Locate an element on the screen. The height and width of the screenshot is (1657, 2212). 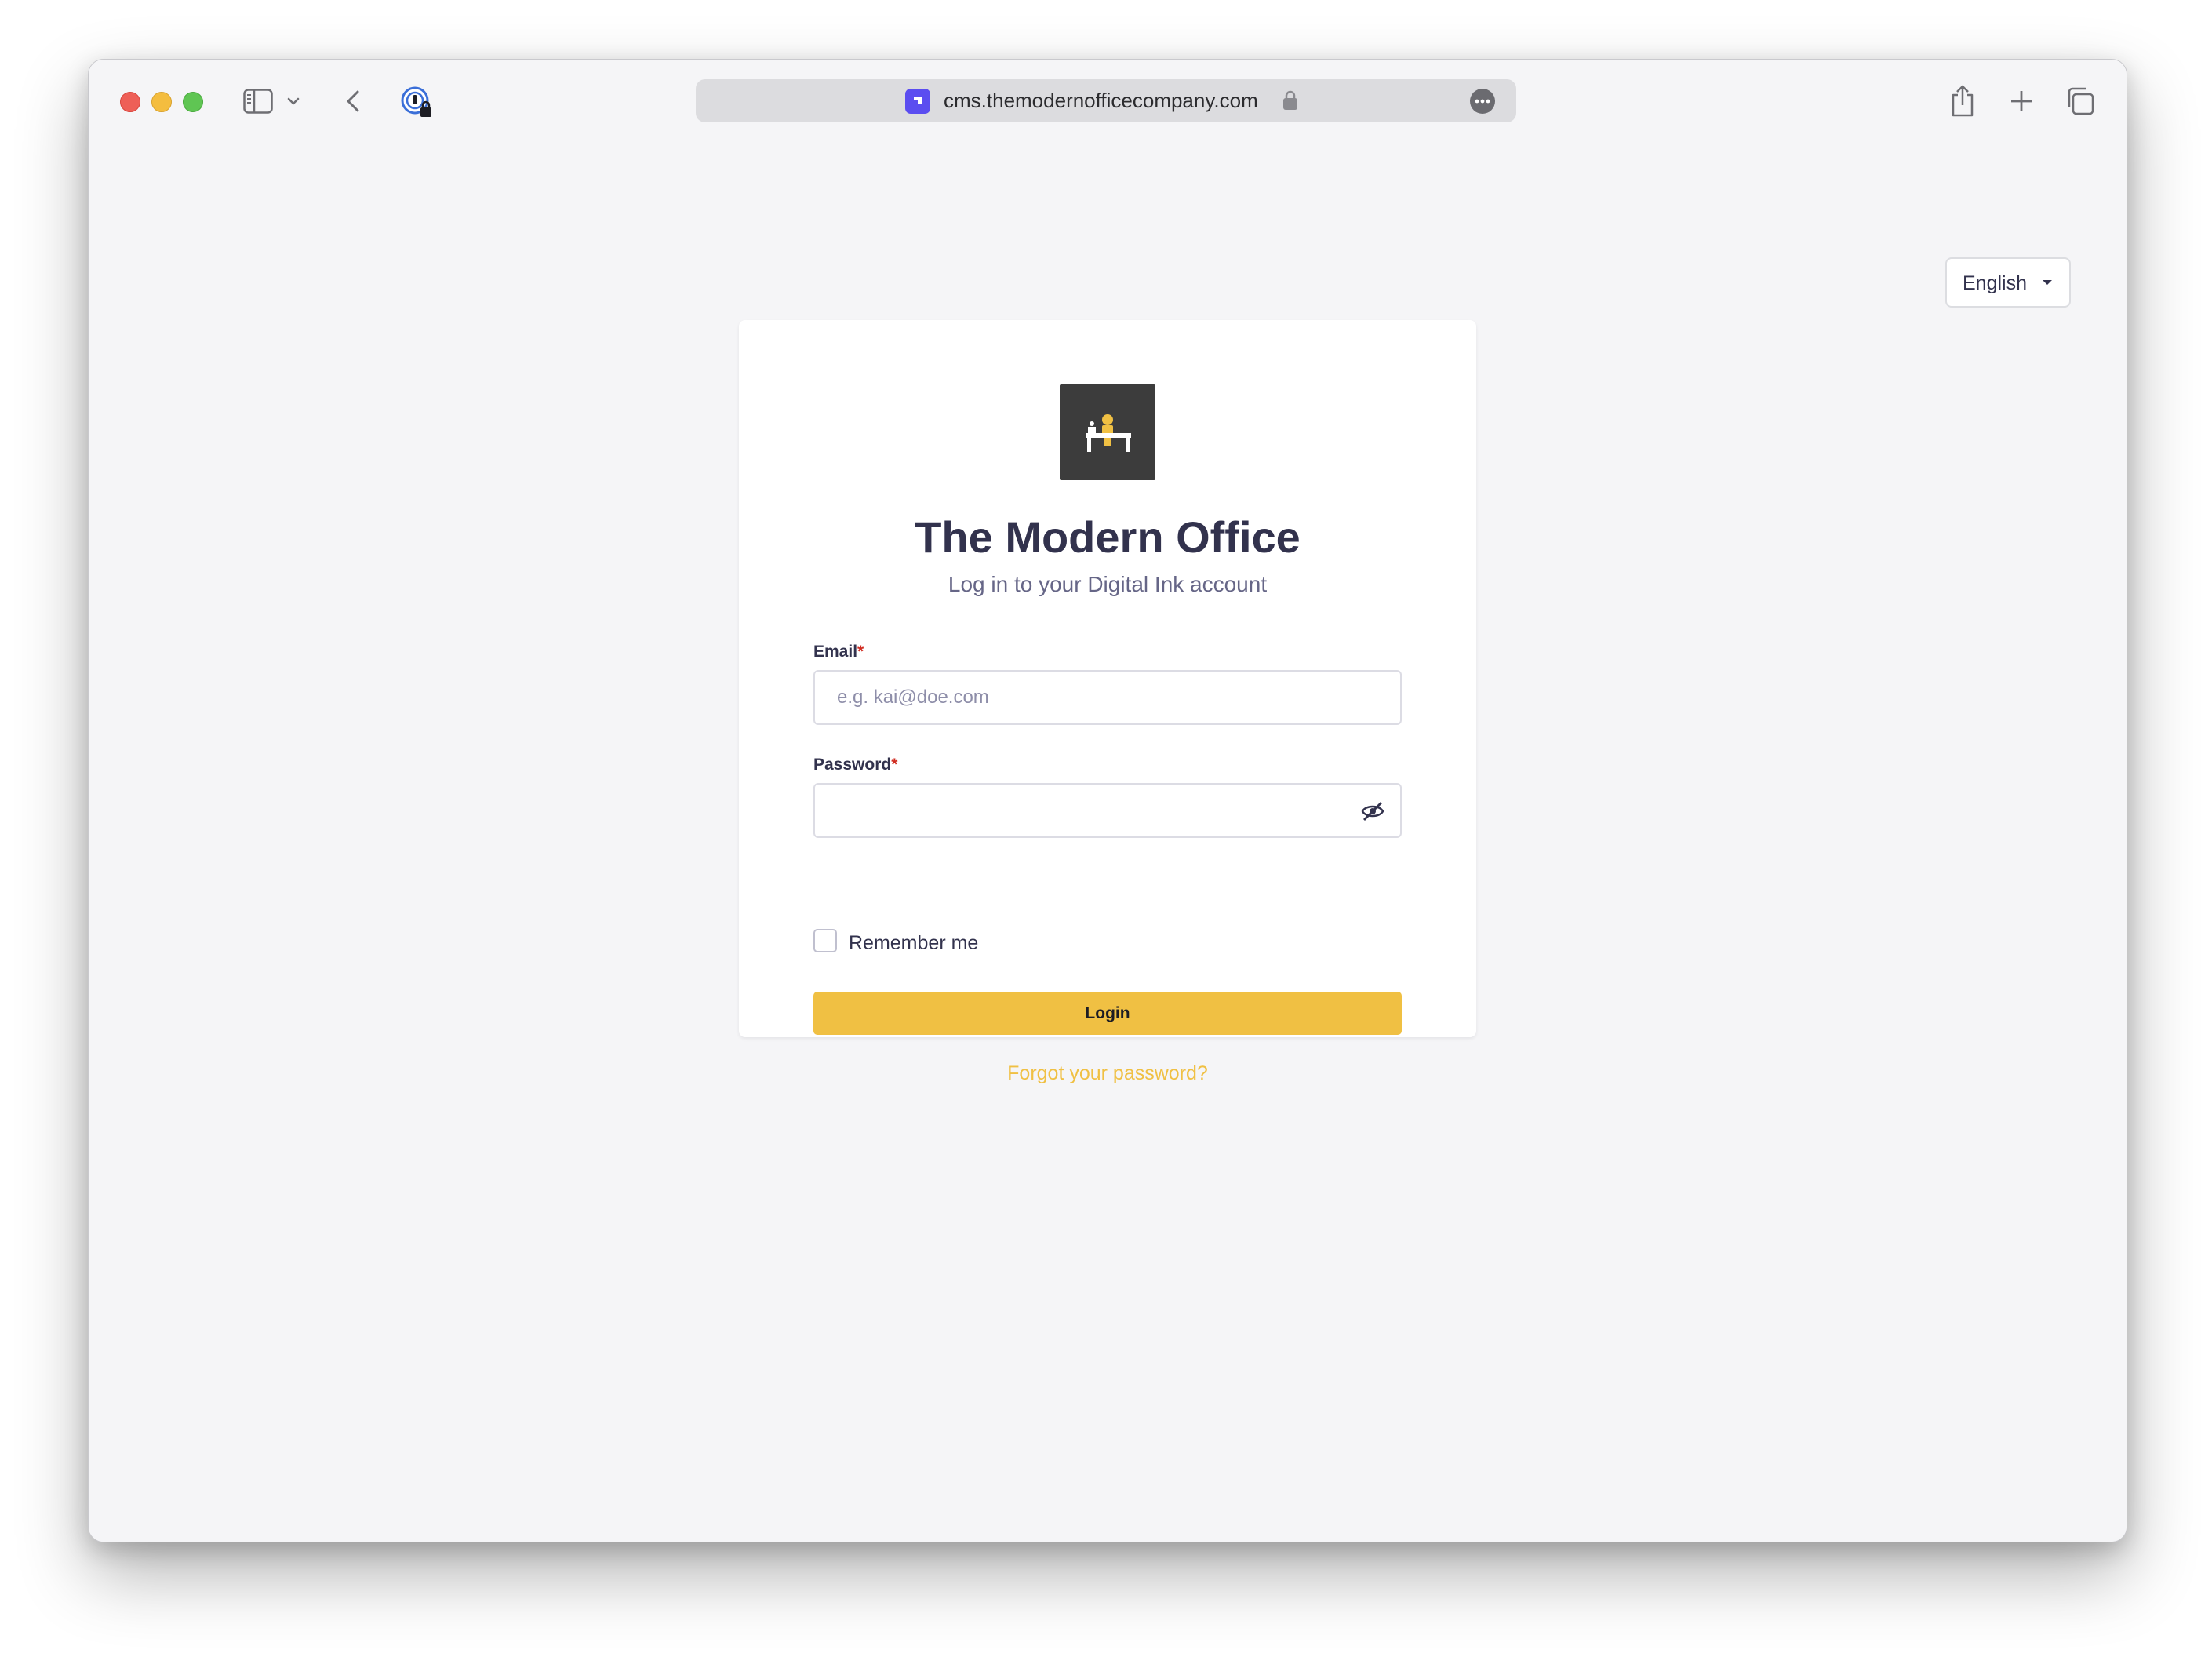
language-select: English is located at coordinates (2008, 282).